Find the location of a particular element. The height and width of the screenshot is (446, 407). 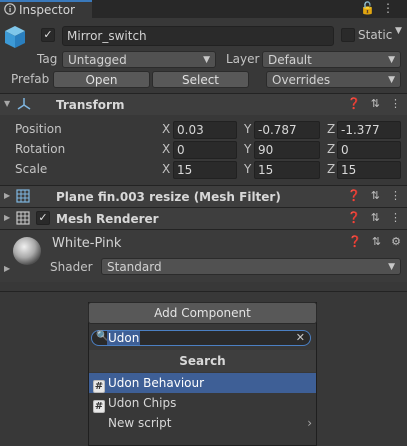

material-header-icons: ❓ ⇅ ⚙ is located at coordinates (369, 241).